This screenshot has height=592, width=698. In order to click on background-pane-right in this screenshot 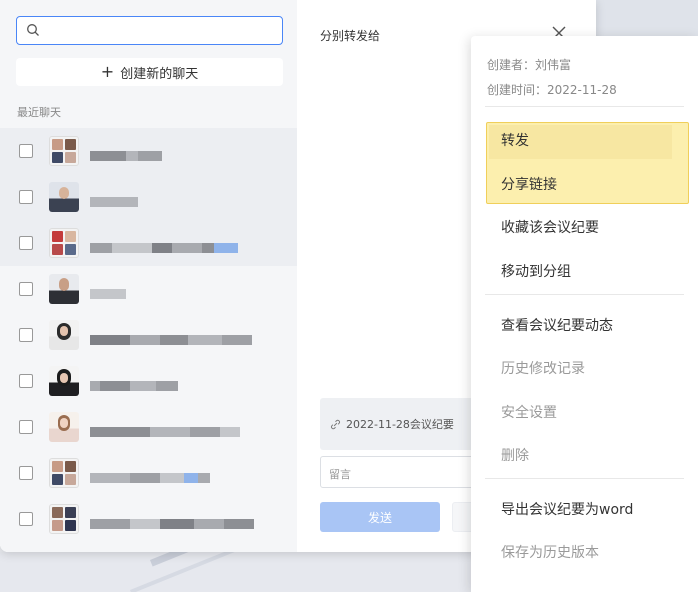, I will do `click(647, 20)`.